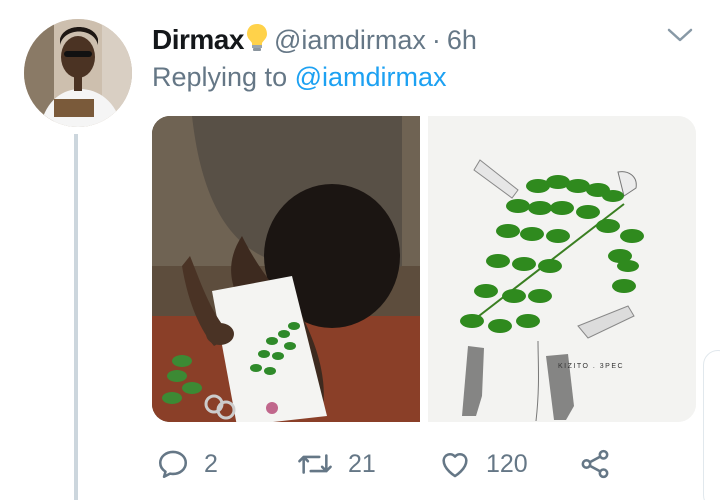  What do you see at coordinates (711, 425) in the screenshot?
I see `adjacent-card-edge` at bounding box center [711, 425].